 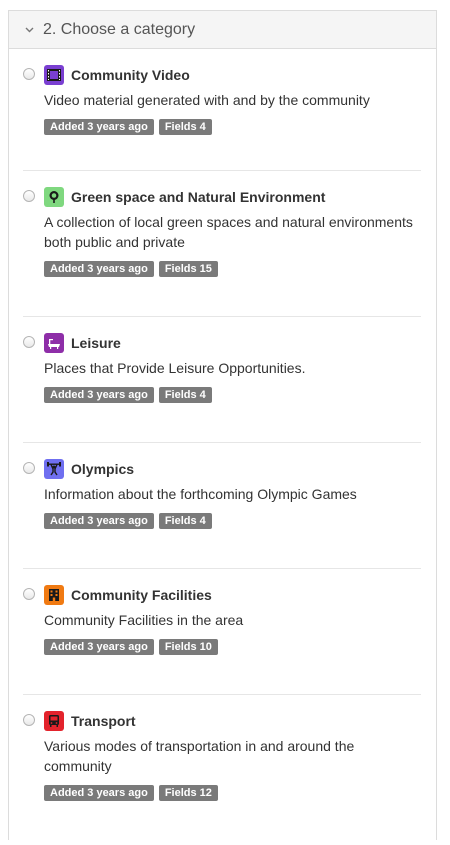 I want to click on chevron-down-icon, so click(x=29, y=30).